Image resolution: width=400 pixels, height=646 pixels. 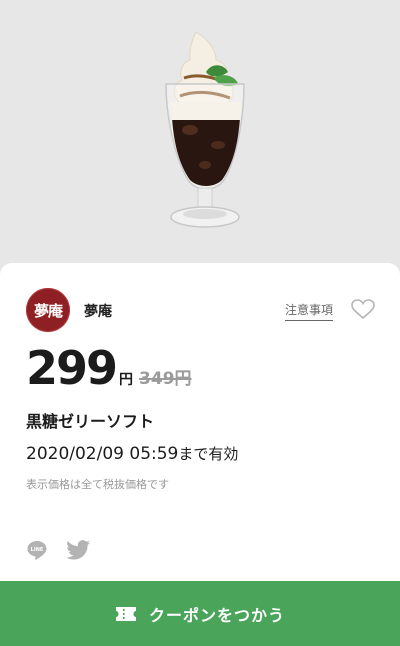 I want to click on use-coupon-label: クーポンをつかう, so click(x=216, y=615).